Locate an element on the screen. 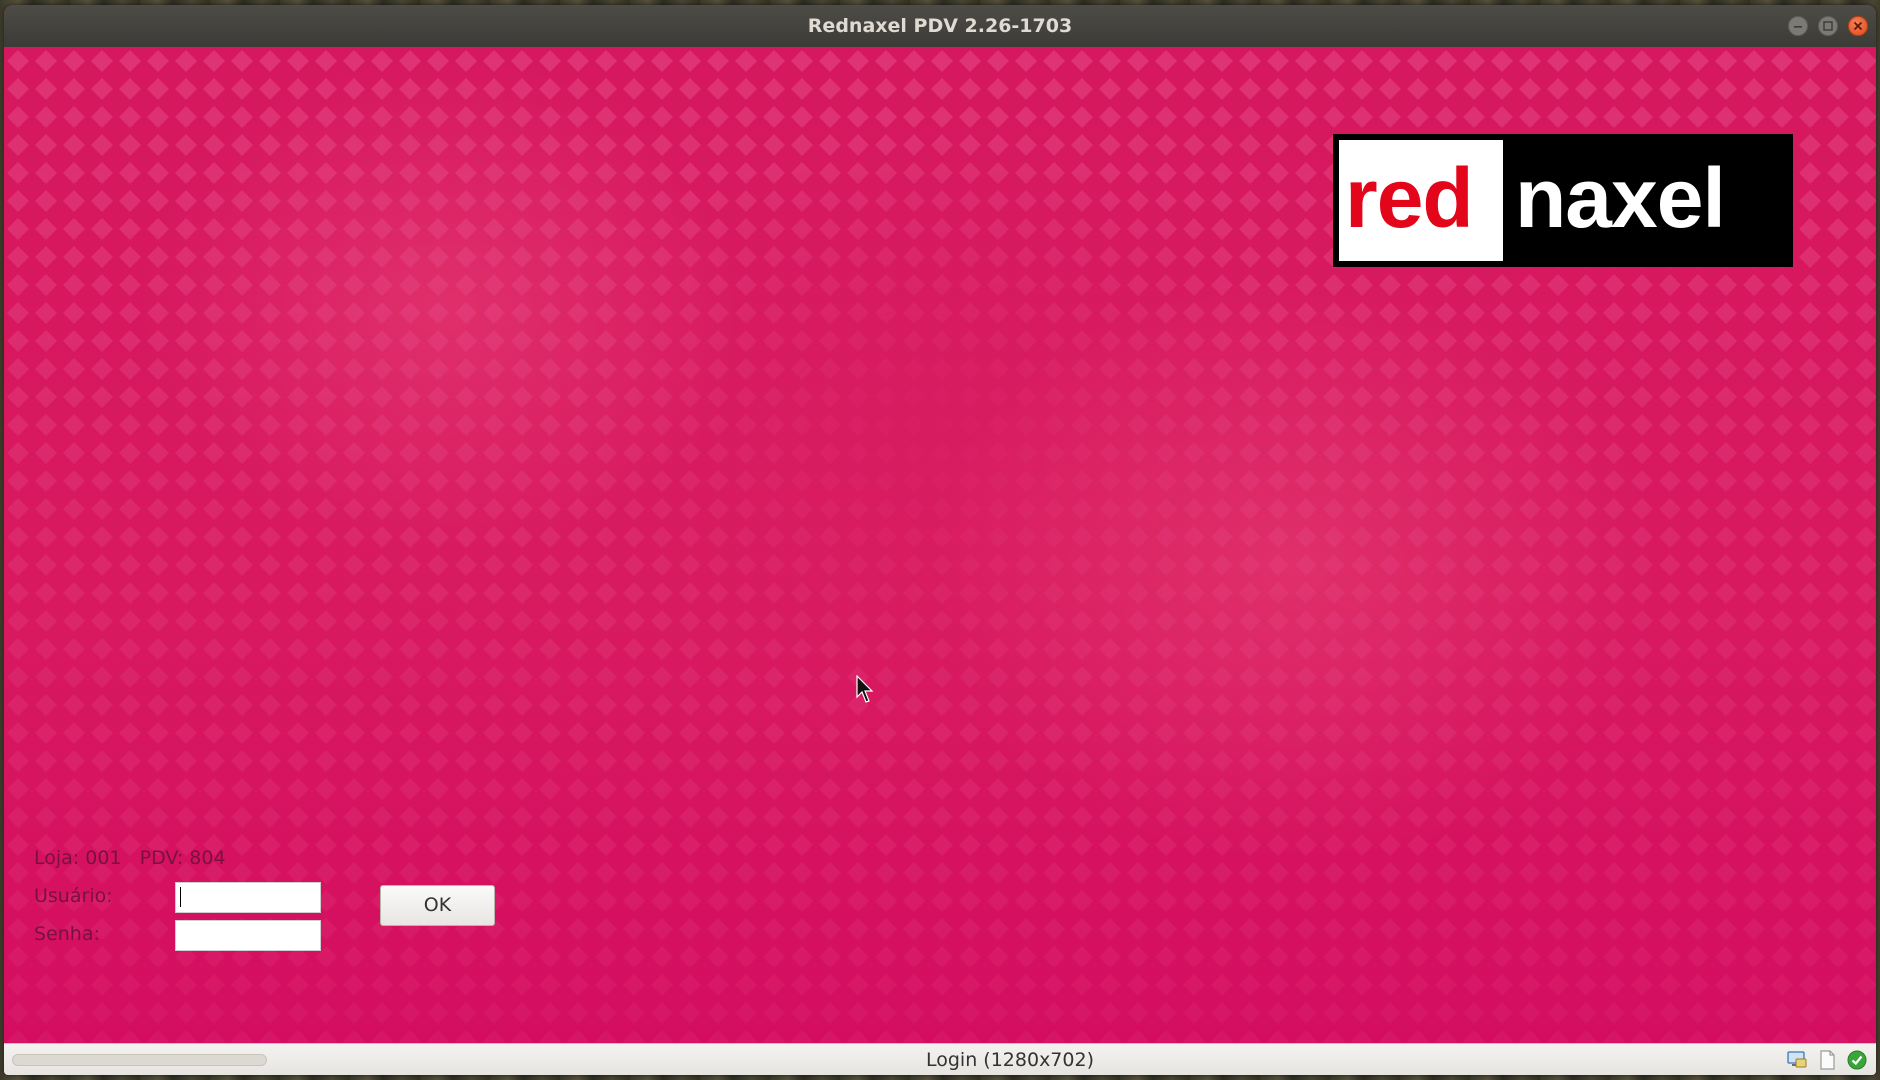 The image size is (1880, 1080). check-ok-icon is located at coordinates (1857, 1060).